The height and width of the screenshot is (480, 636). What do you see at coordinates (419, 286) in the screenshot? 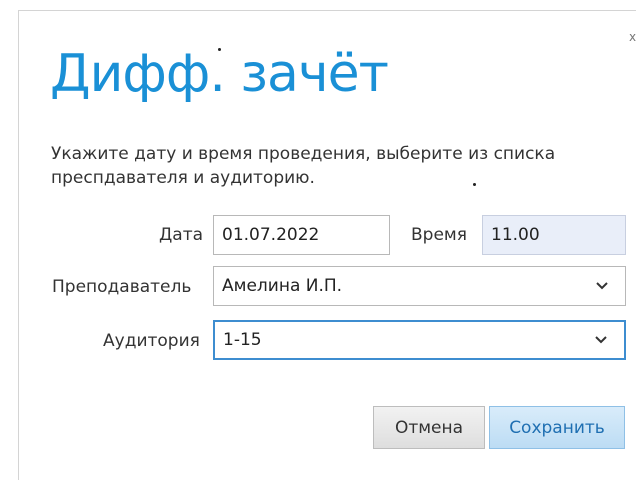
I see `teacher-select: Амелина И.П.` at bounding box center [419, 286].